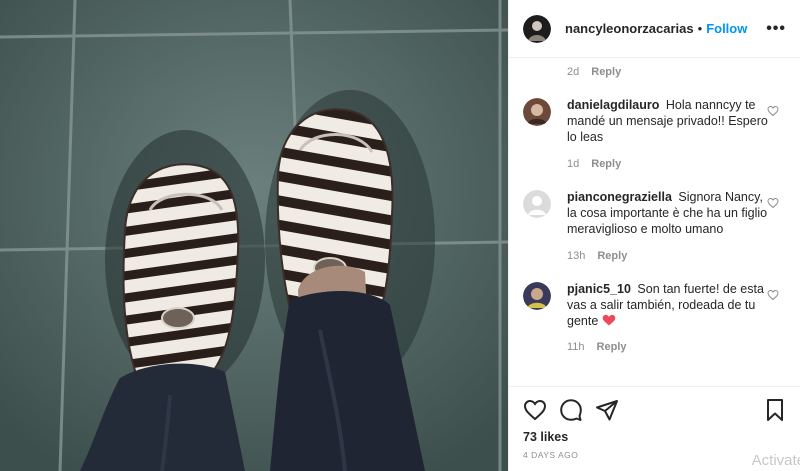 The image size is (800, 471). I want to click on comment-time: 13h, so click(576, 256).